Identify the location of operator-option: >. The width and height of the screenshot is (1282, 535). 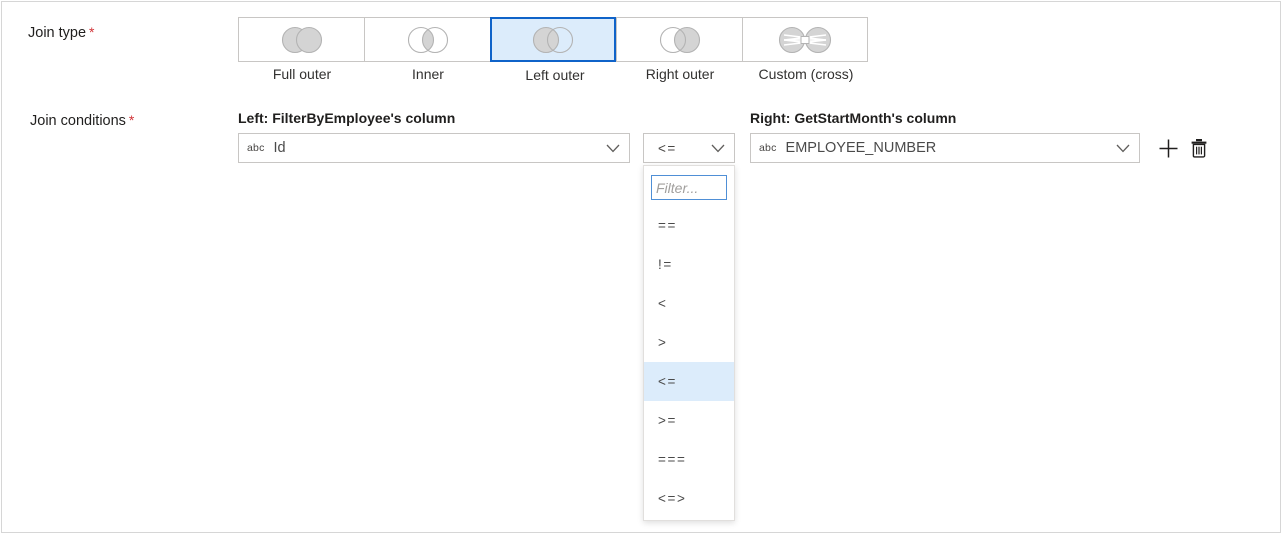
(689, 342).